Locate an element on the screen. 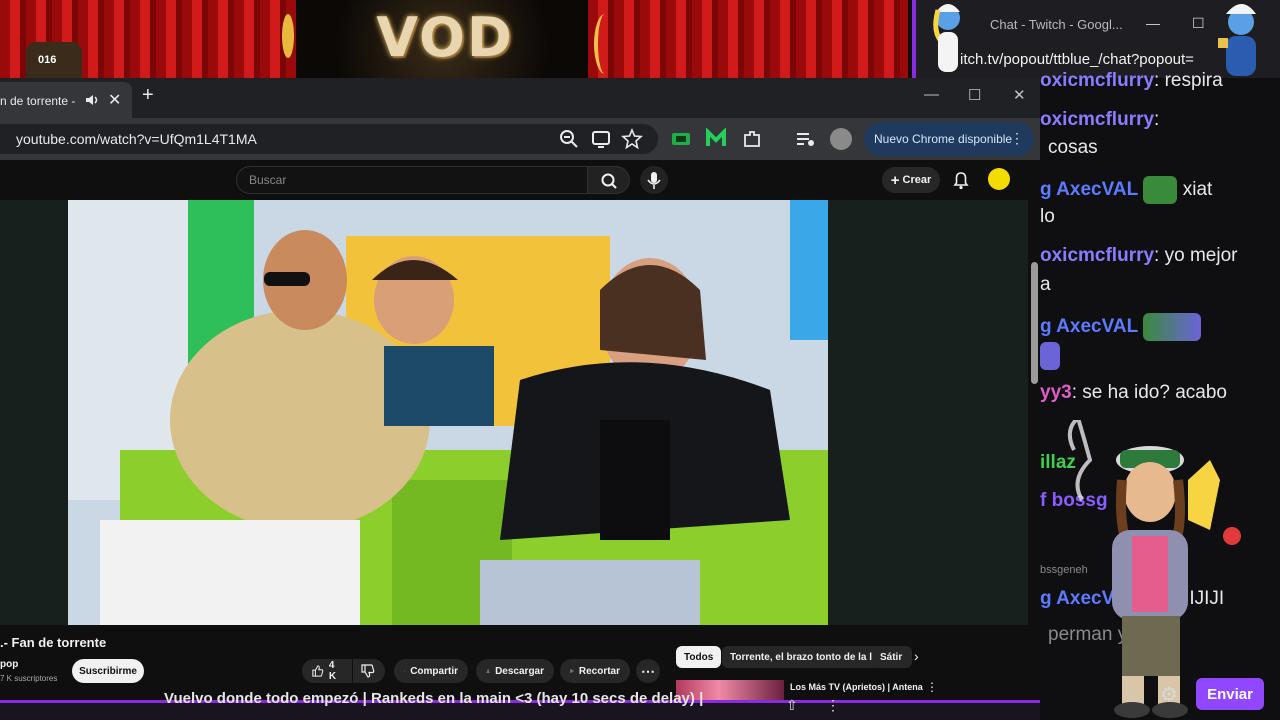  share-button: Compartir is located at coordinates (431, 671).